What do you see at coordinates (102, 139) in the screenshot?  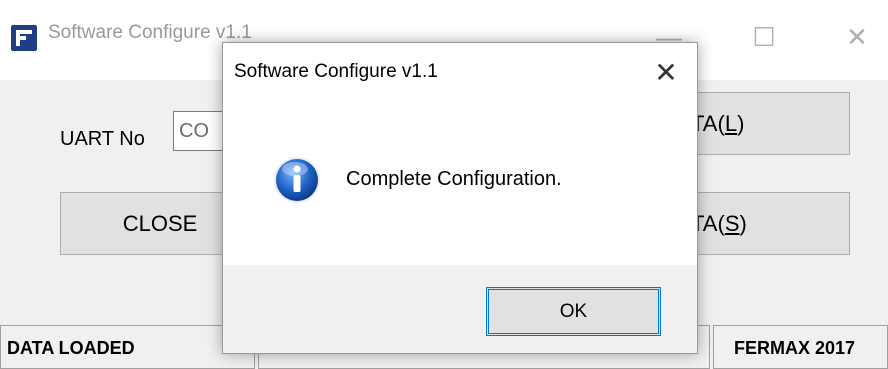 I see `uart-label: UART No` at bounding box center [102, 139].